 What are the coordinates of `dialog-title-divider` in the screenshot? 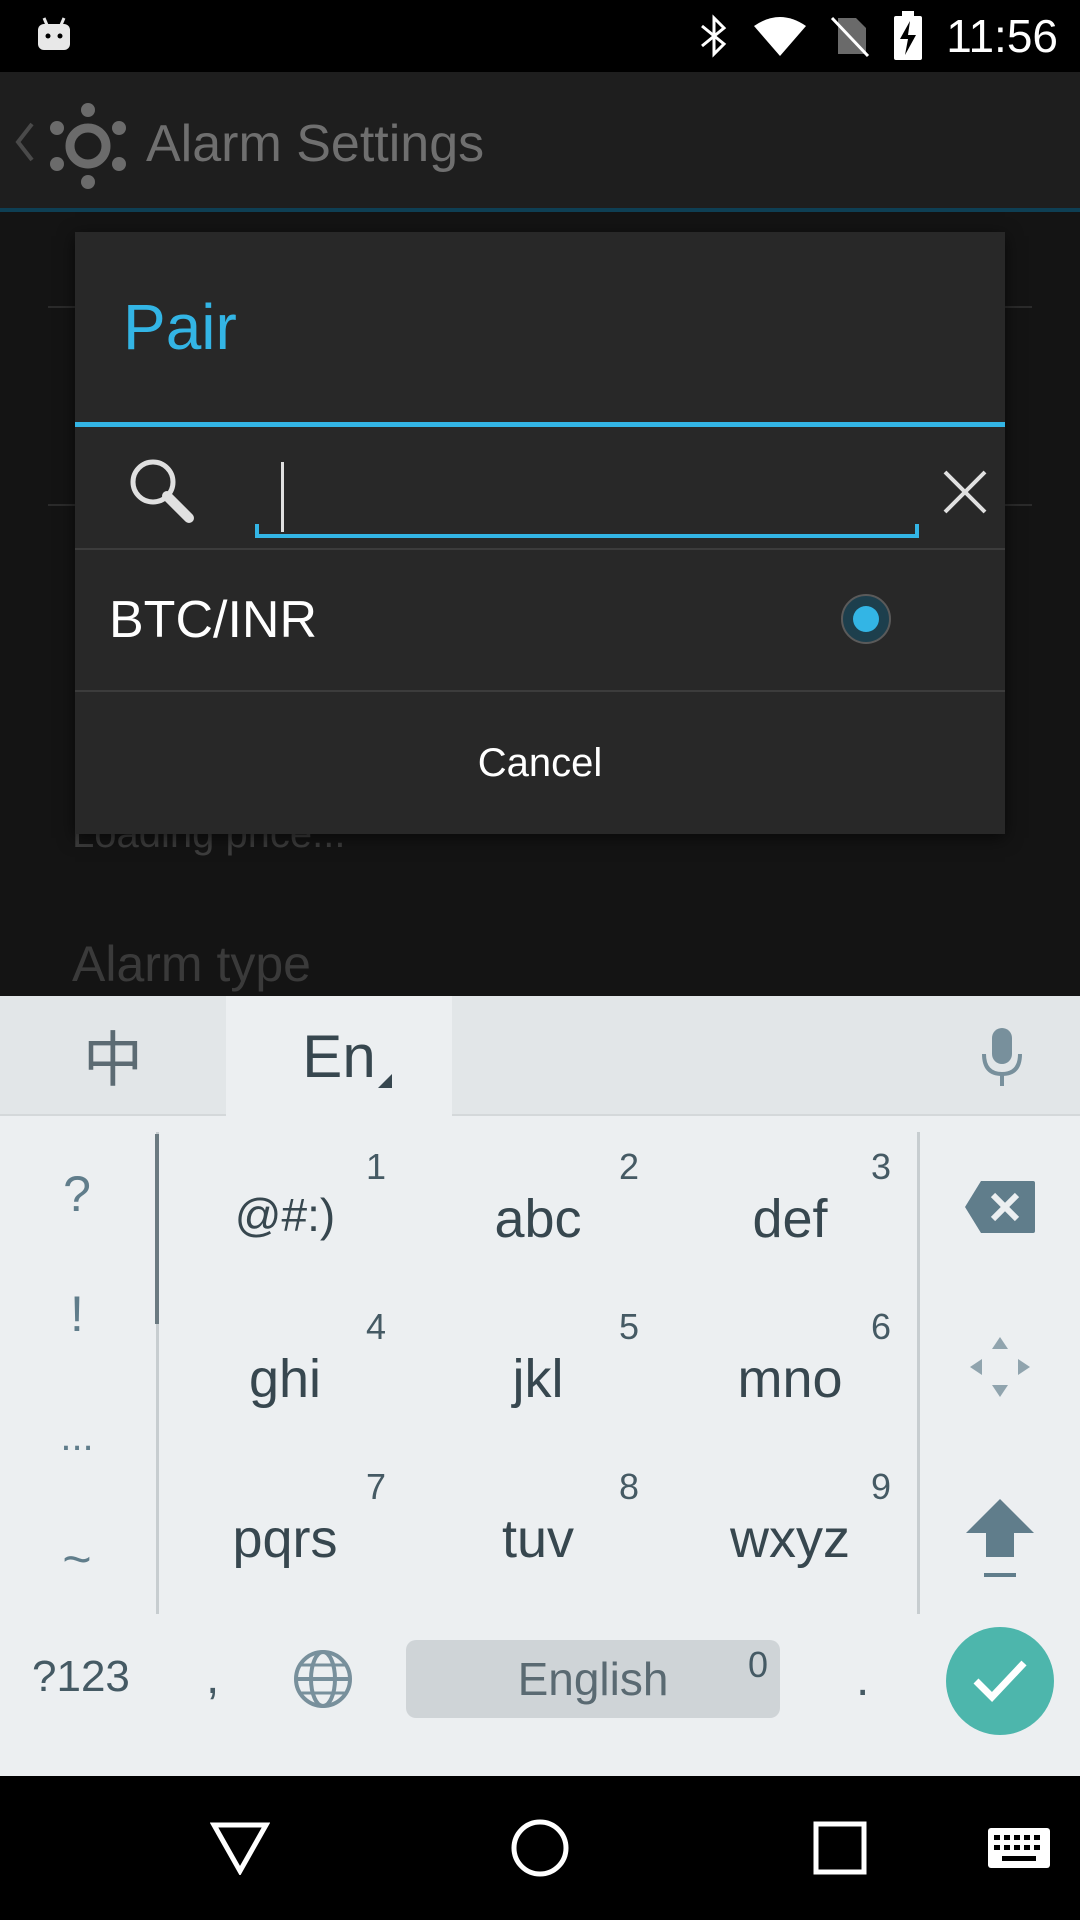 It's located at (540, 424).